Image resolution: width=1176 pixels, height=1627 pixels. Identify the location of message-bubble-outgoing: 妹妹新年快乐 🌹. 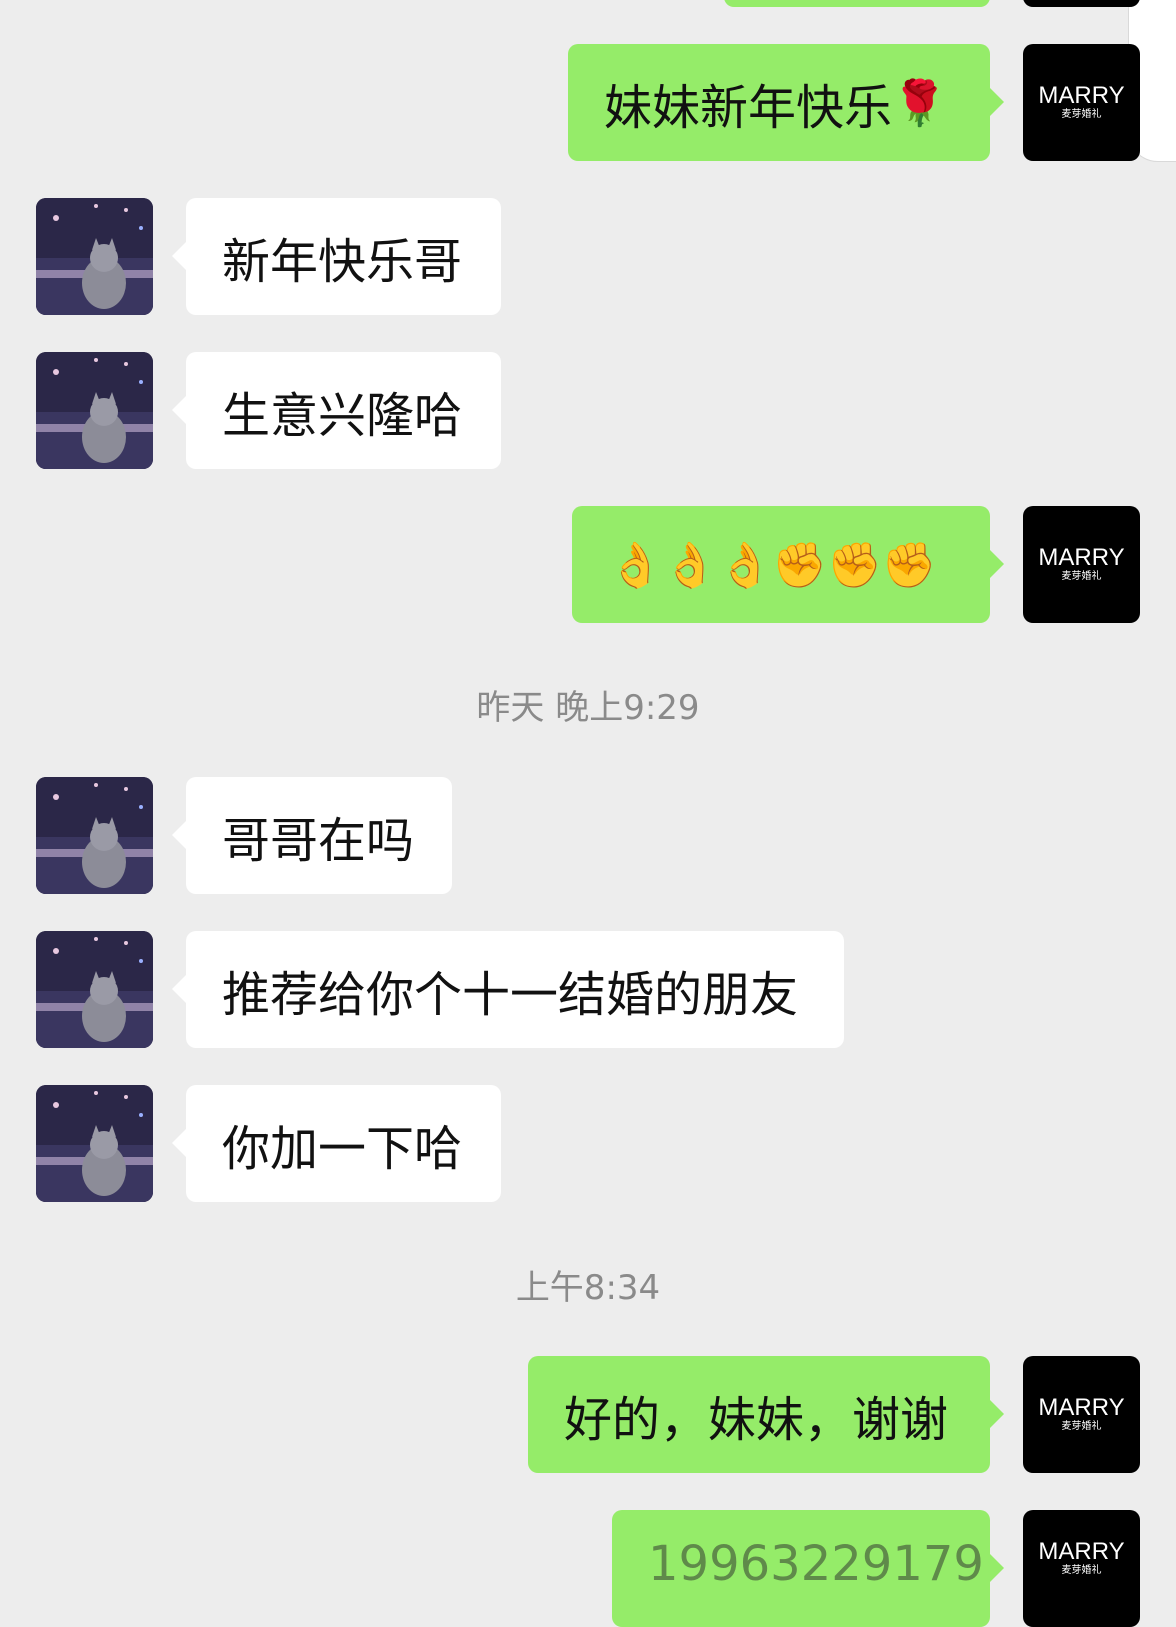
(786, 102).